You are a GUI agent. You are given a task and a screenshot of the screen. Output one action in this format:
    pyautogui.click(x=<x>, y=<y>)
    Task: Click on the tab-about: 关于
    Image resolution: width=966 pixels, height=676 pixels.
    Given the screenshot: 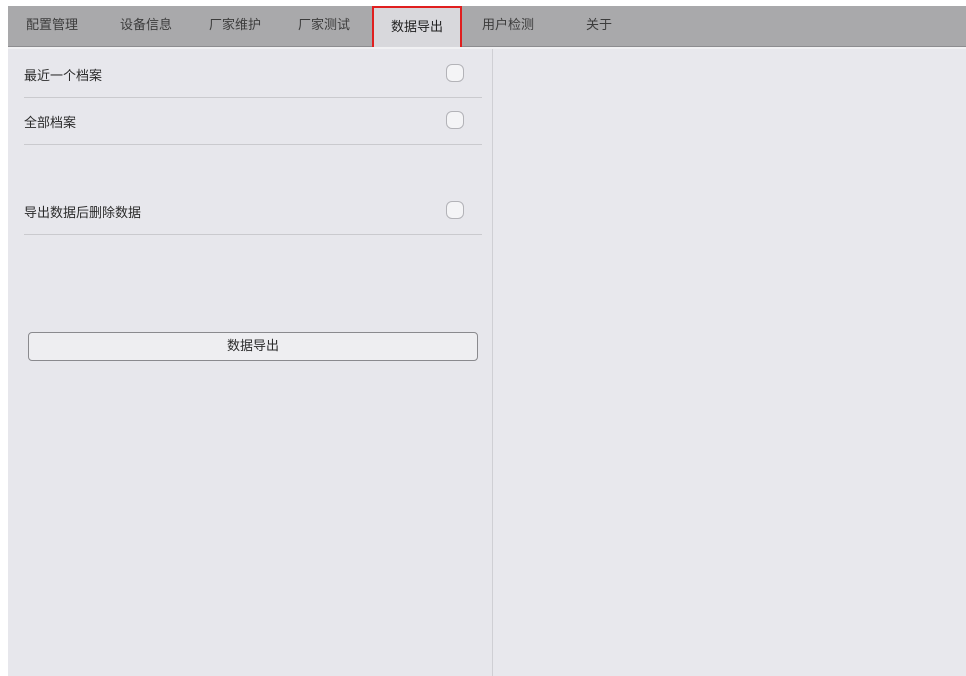 What is the action you would take?
    pyautogui.click(x=599, y=26)
    